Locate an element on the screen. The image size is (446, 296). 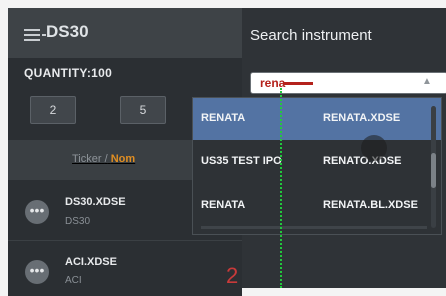
panel-header: DS30 is located at coordinates (125, 33).